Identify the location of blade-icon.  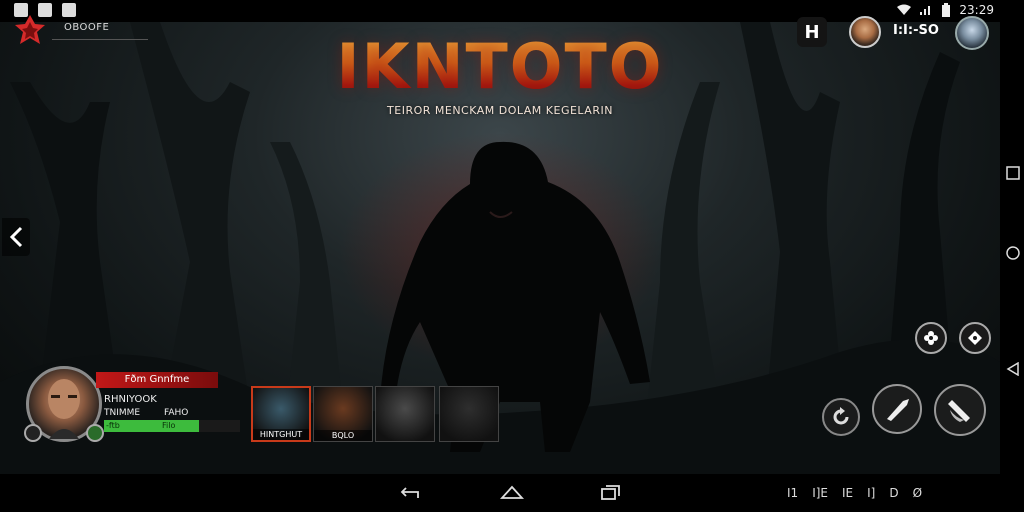
(898, 410).